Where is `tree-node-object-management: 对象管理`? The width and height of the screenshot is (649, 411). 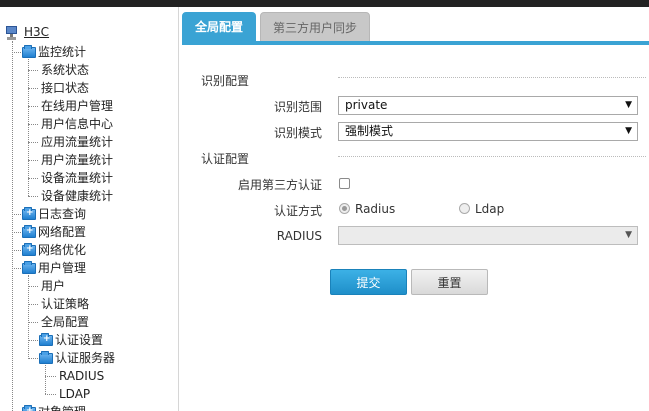
tree-node-object-management: 对象管理 is located at coordinates (62, 407).